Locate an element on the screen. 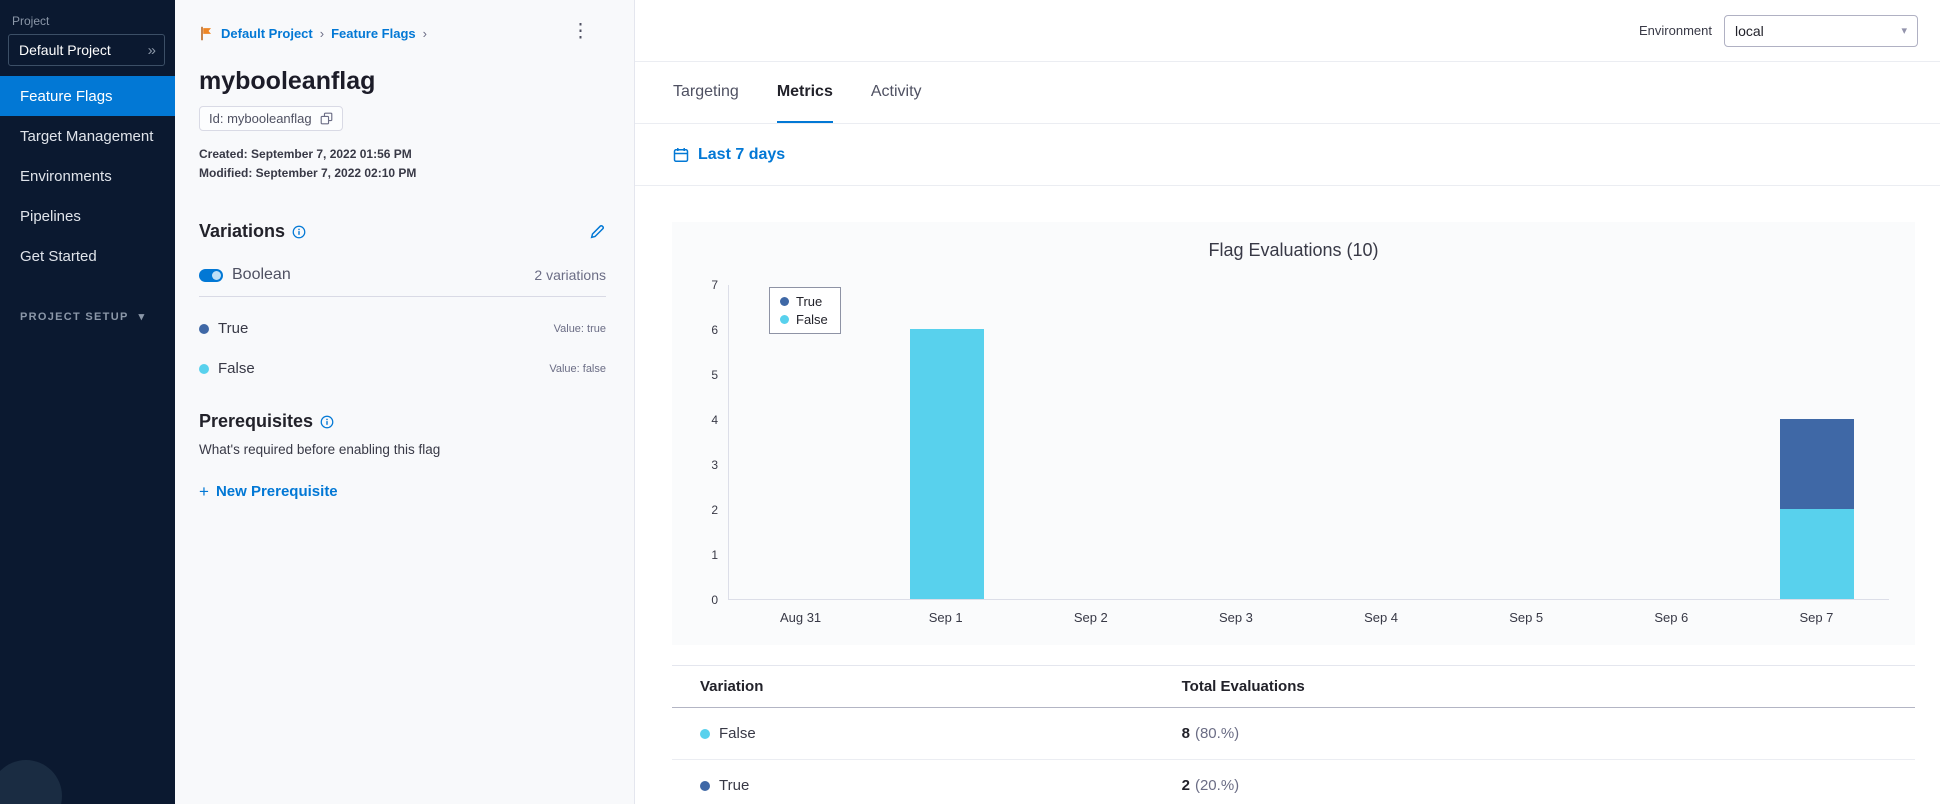 The height and width of the screenshot is (804, 1940). y-axis-tick: 6 is located at coordinates (714, 330).